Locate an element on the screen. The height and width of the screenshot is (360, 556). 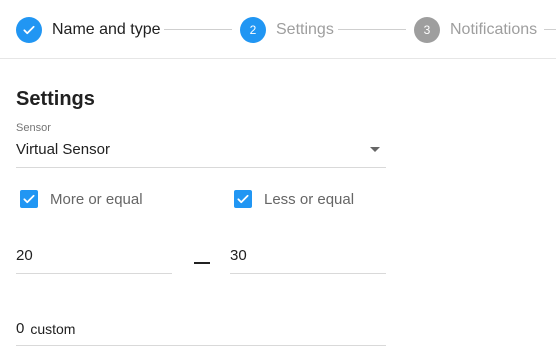
custom-unit: custom is located at coordinates (53, 329).